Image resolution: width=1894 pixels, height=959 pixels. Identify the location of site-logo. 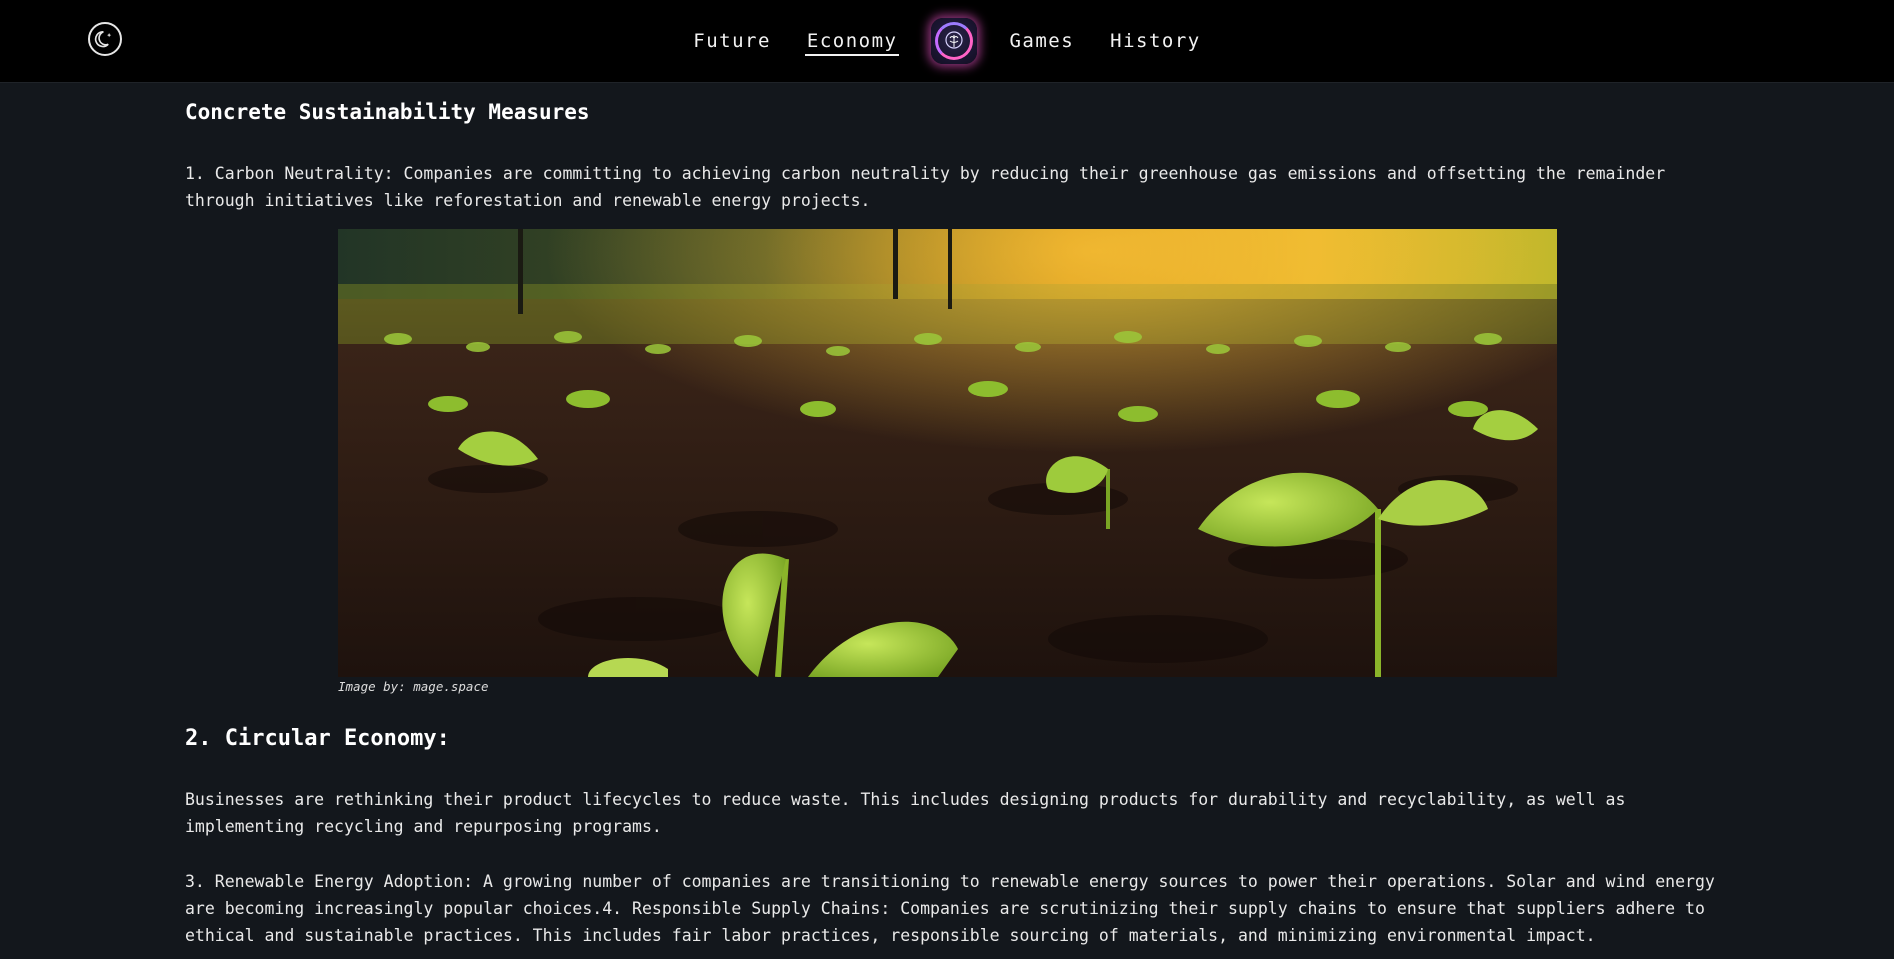
(954, 41).